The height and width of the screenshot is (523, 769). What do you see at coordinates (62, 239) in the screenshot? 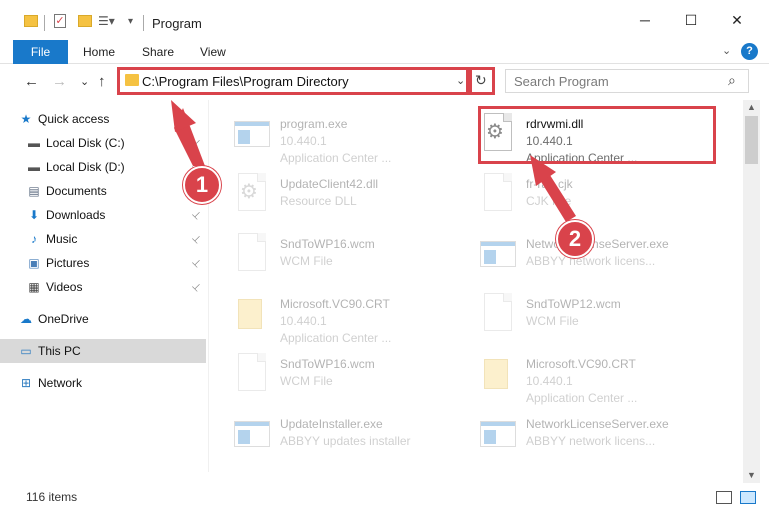
I see `sidebar-item-label: Music` at bounding box center [62, 239].